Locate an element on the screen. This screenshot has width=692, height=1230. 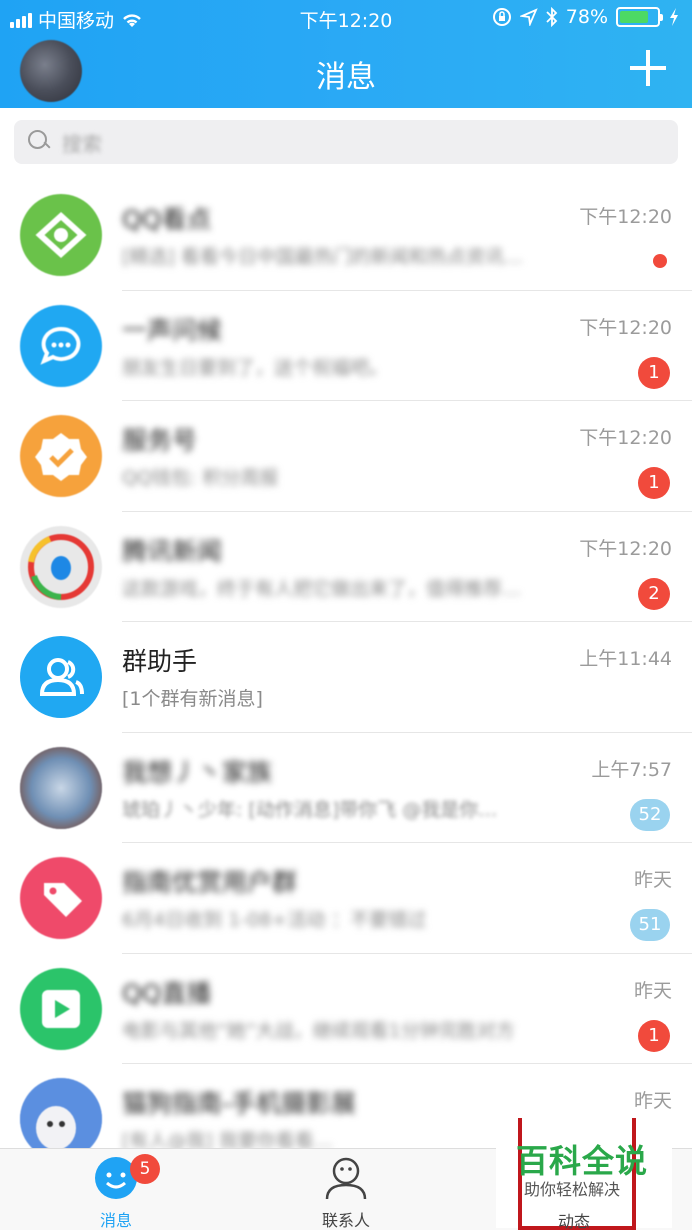
conversation-time: 上午7:57 is located at coordinates (631, 769).